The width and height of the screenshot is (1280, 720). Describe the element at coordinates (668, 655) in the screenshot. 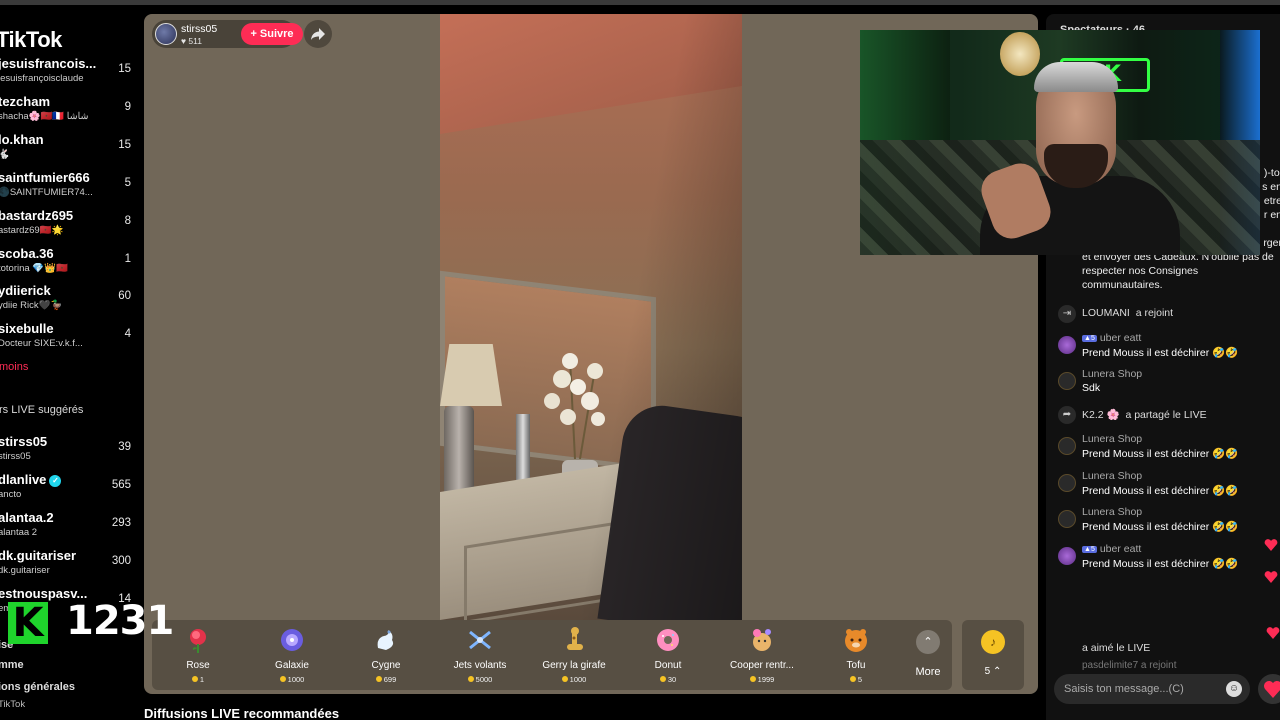

I see `gift-item: Donut 30` at that location.